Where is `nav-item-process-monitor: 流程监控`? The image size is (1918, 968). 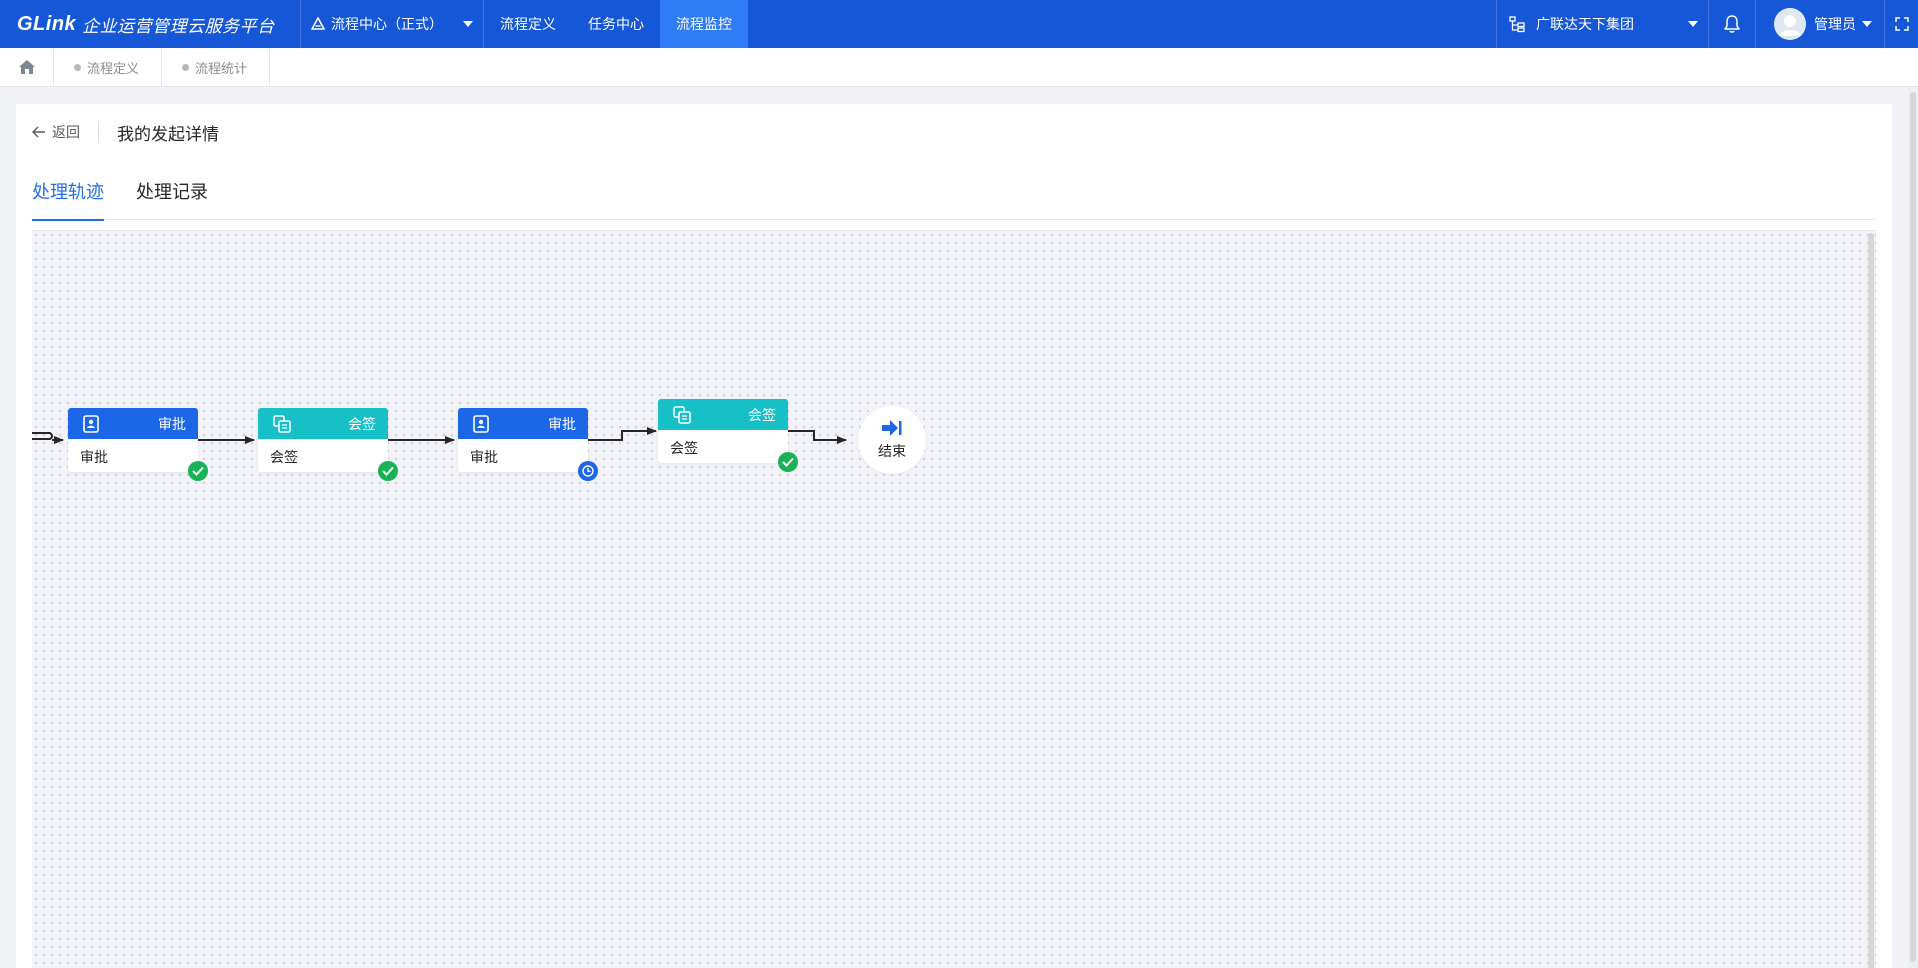 nav-item-process-monitor: 流程监控 is located at coordinates (704, 24).